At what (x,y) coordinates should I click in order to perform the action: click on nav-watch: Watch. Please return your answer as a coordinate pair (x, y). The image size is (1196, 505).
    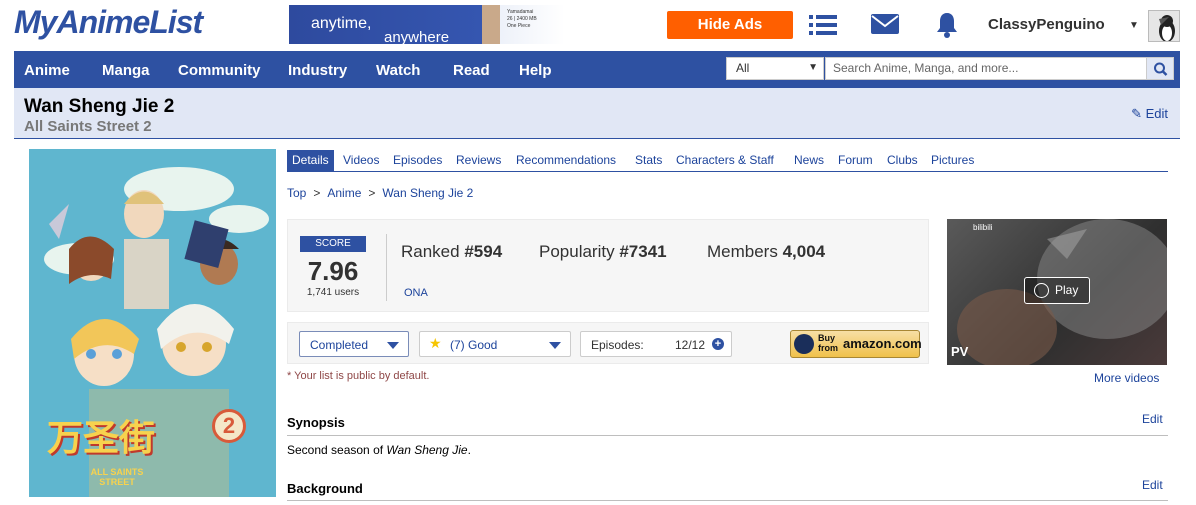
    Looking at the image, I should click on (398, 70).